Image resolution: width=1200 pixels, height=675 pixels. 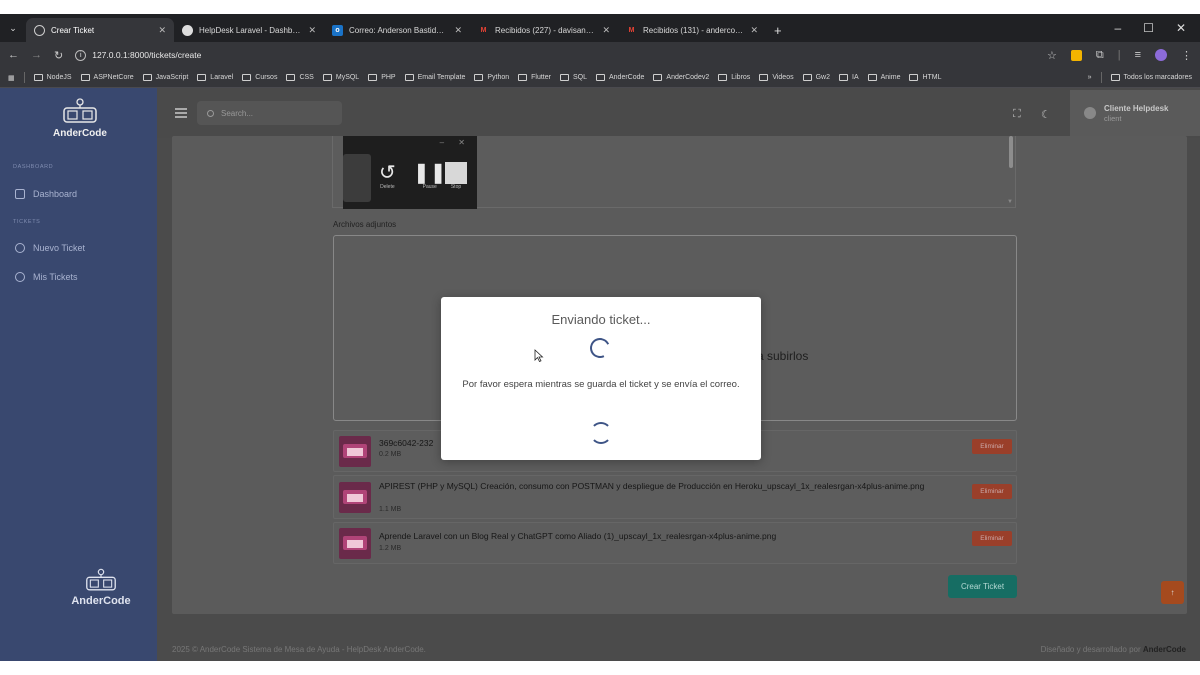 What do you see at coordinates (600, 348) in the screenshot?
I see `loading-spinner-icon` at bounding box center [600, 348].